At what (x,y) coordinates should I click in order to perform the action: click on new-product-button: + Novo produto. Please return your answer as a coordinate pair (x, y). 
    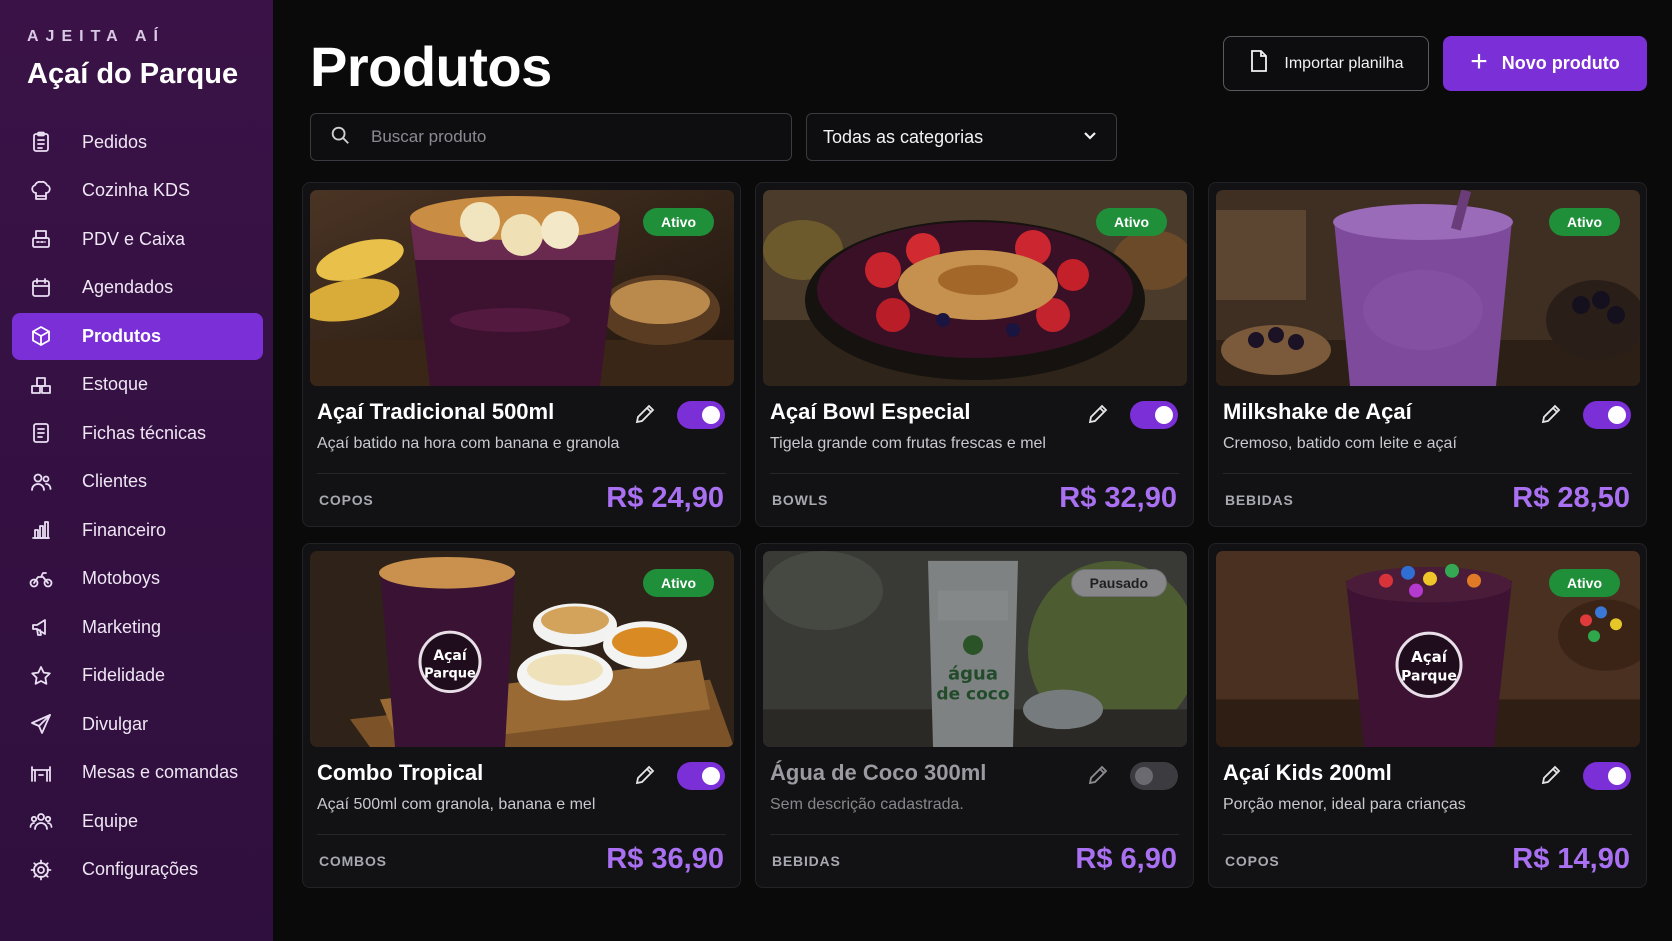
    Looking at the image, I should click on (1545, 63).